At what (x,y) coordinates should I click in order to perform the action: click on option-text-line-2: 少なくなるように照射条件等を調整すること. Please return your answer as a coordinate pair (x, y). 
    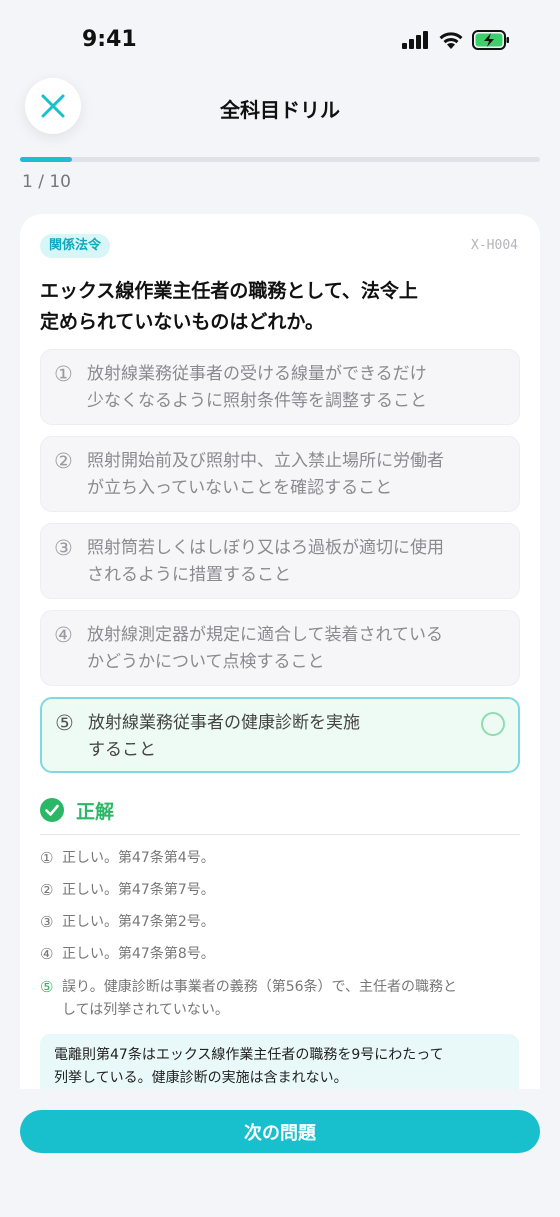
    Looking at the image, I should click on (257, 401).